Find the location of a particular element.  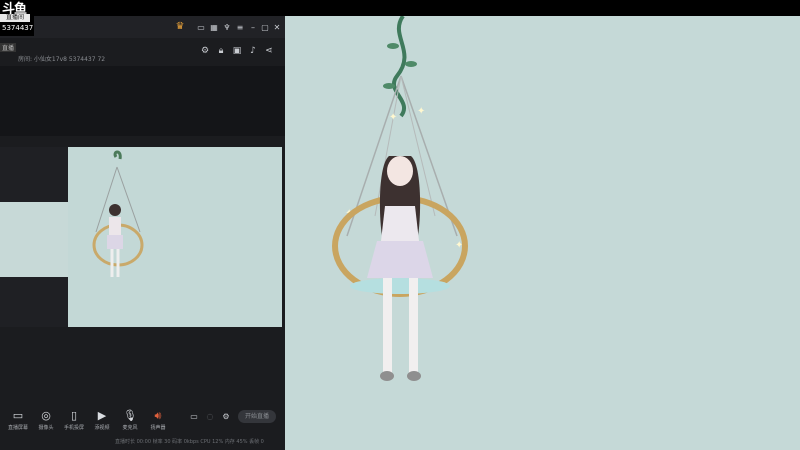

scene-preview is located at coordinates (175, 237).